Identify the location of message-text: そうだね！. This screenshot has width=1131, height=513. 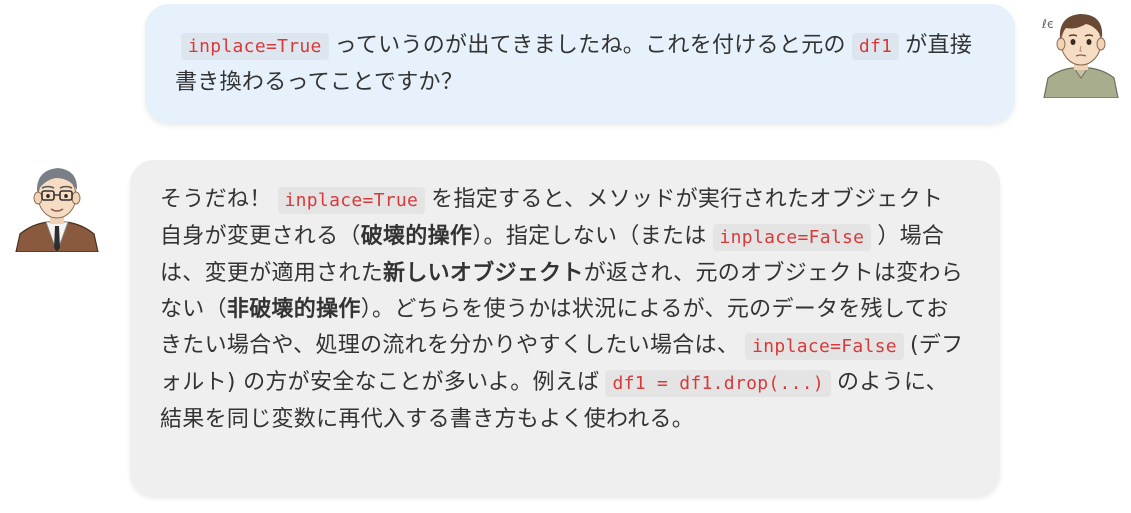
(216, 199).